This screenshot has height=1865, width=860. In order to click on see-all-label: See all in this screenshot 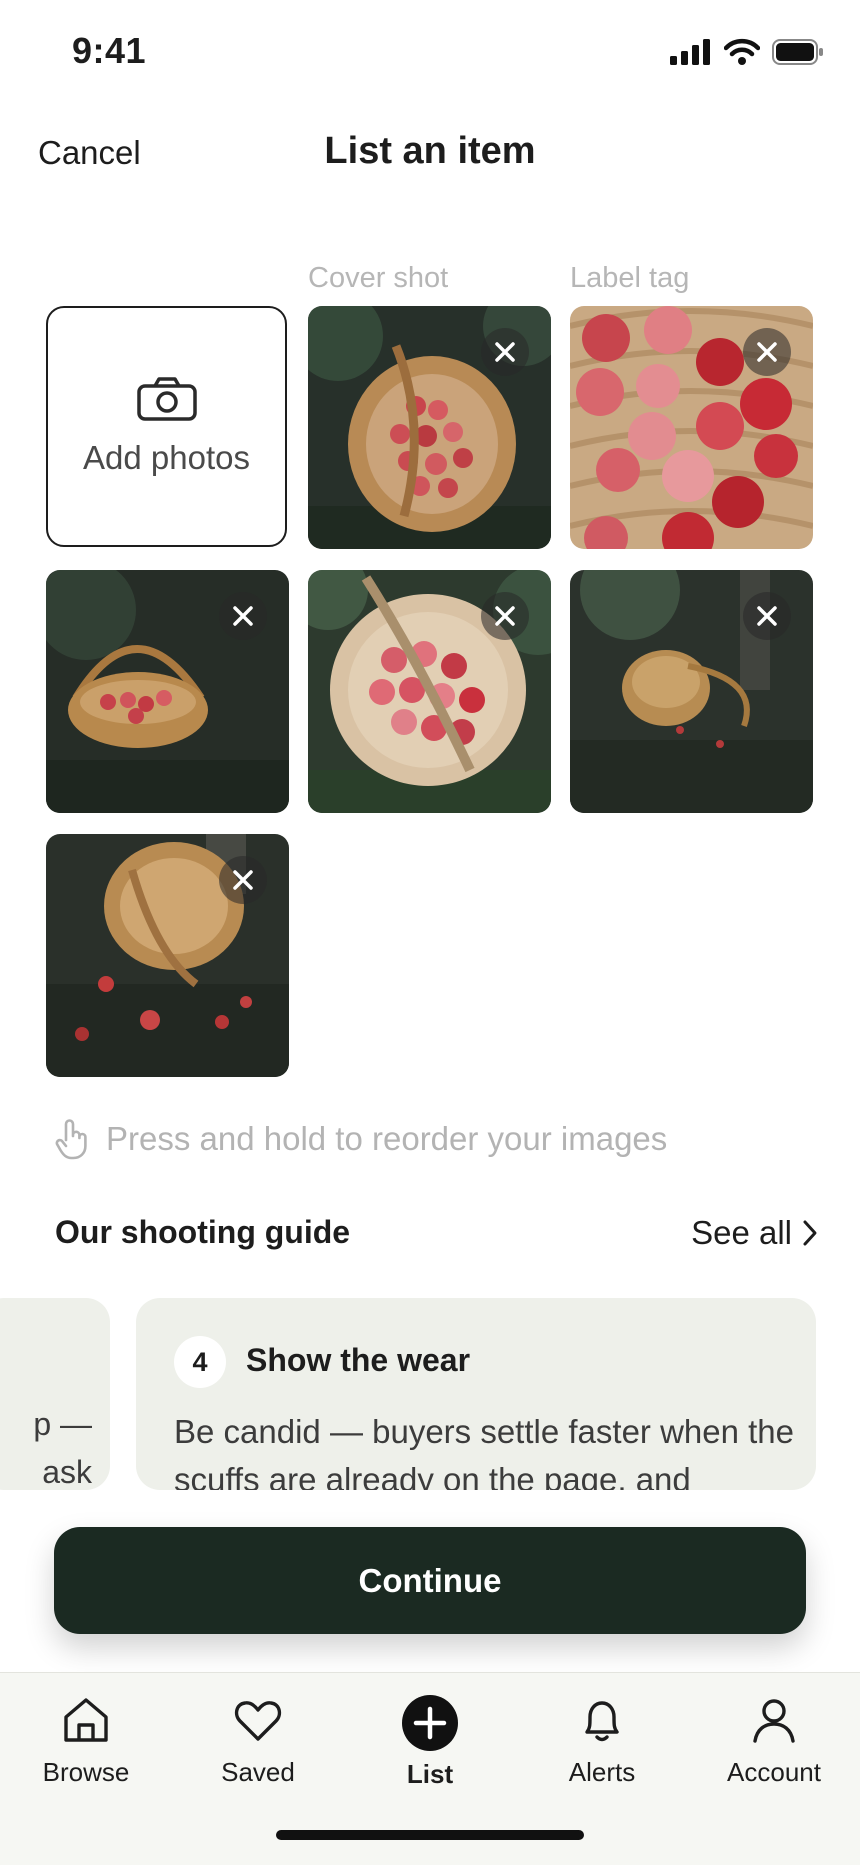, I will do `click(741, 1232)`.